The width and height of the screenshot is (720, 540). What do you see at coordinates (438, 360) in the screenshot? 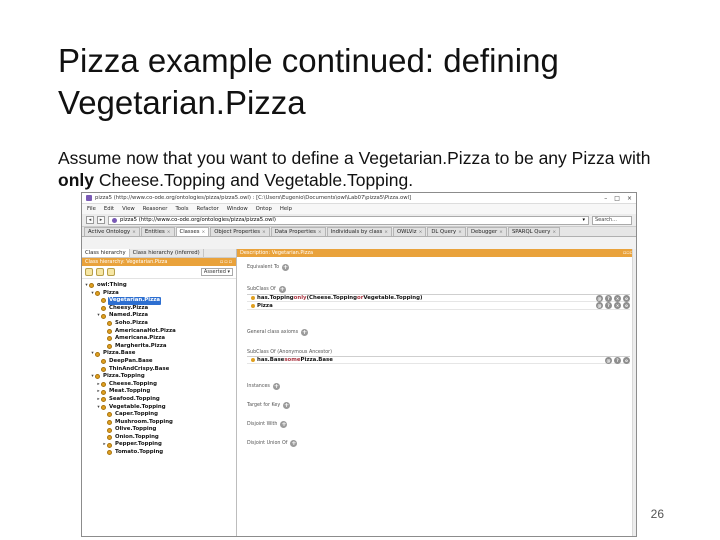
I see `inherited-axiom-row: has.Base some Pizza.Base @ ? o` at bounding box center [438, 360].